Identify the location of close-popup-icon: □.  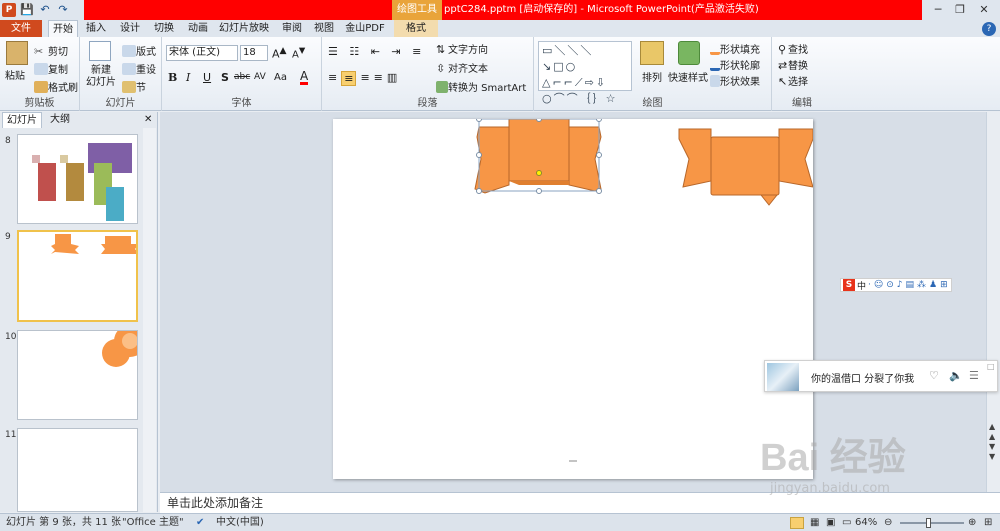
(991, 366).